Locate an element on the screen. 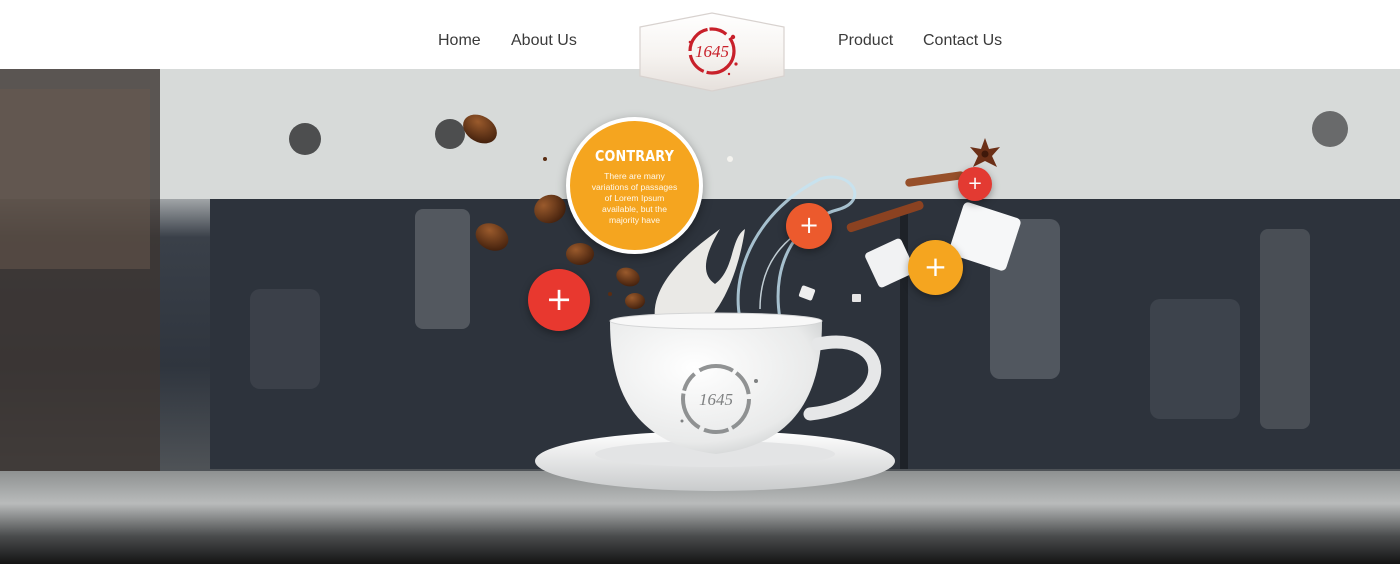 This screenshot has width=1400, height=564. nav-about-us-link: About Us is located at coordinates (544, 41).